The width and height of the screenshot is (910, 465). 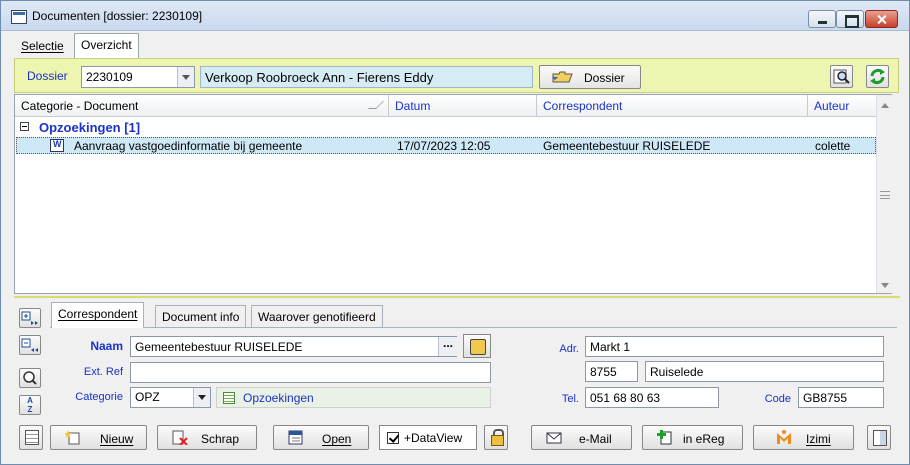 I want to click on in-ereg-button: in eReg, so click(x=692, y=437).